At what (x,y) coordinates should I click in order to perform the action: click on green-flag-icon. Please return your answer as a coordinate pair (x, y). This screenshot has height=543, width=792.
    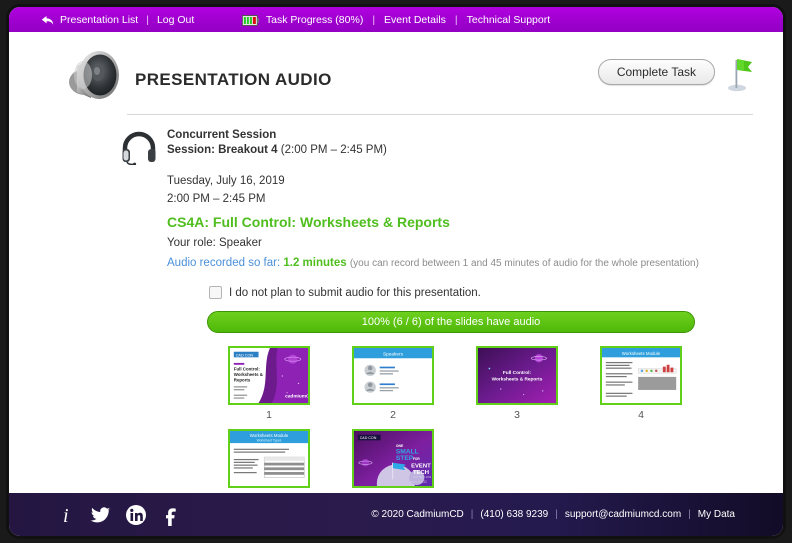
    Looking at the image, I should click on (738, 72).